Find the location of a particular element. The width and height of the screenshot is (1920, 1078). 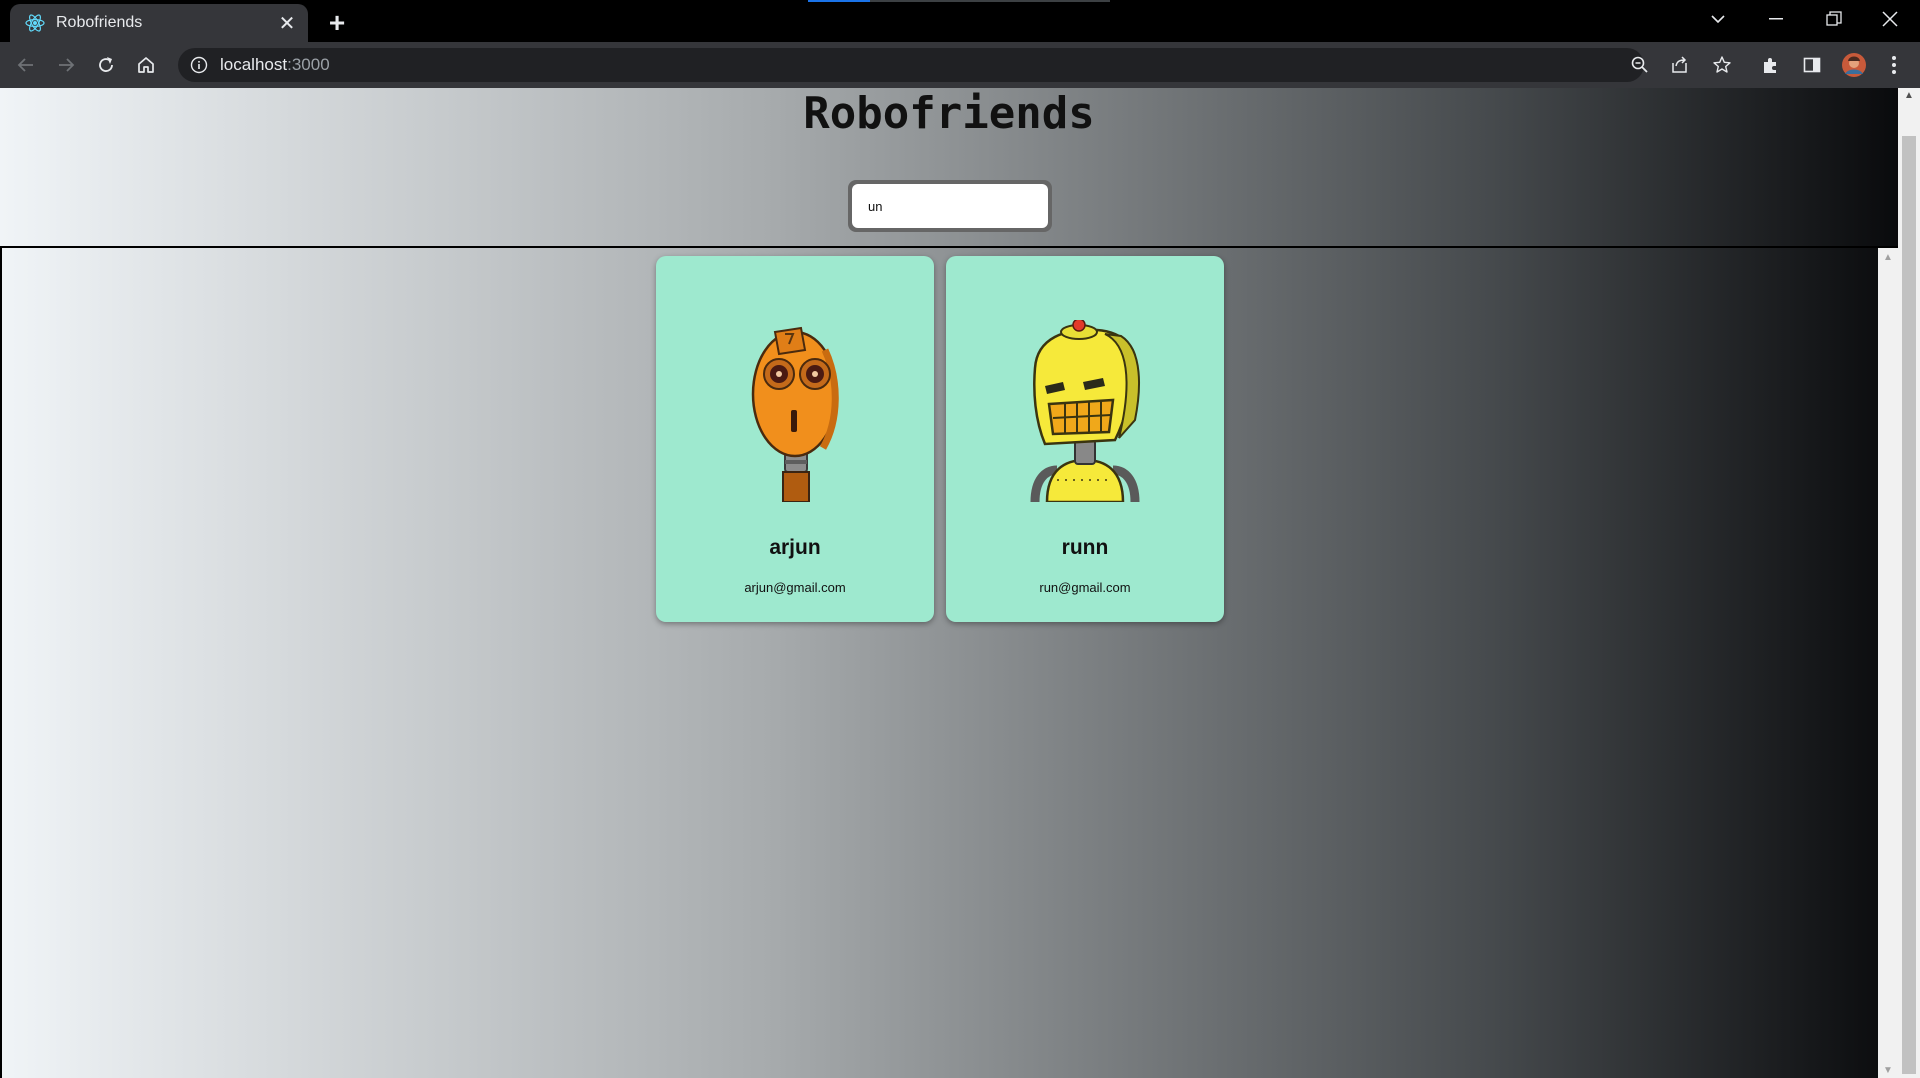

robot-card: arjun arjun@gmail.com is located at coordinates (795, 439).